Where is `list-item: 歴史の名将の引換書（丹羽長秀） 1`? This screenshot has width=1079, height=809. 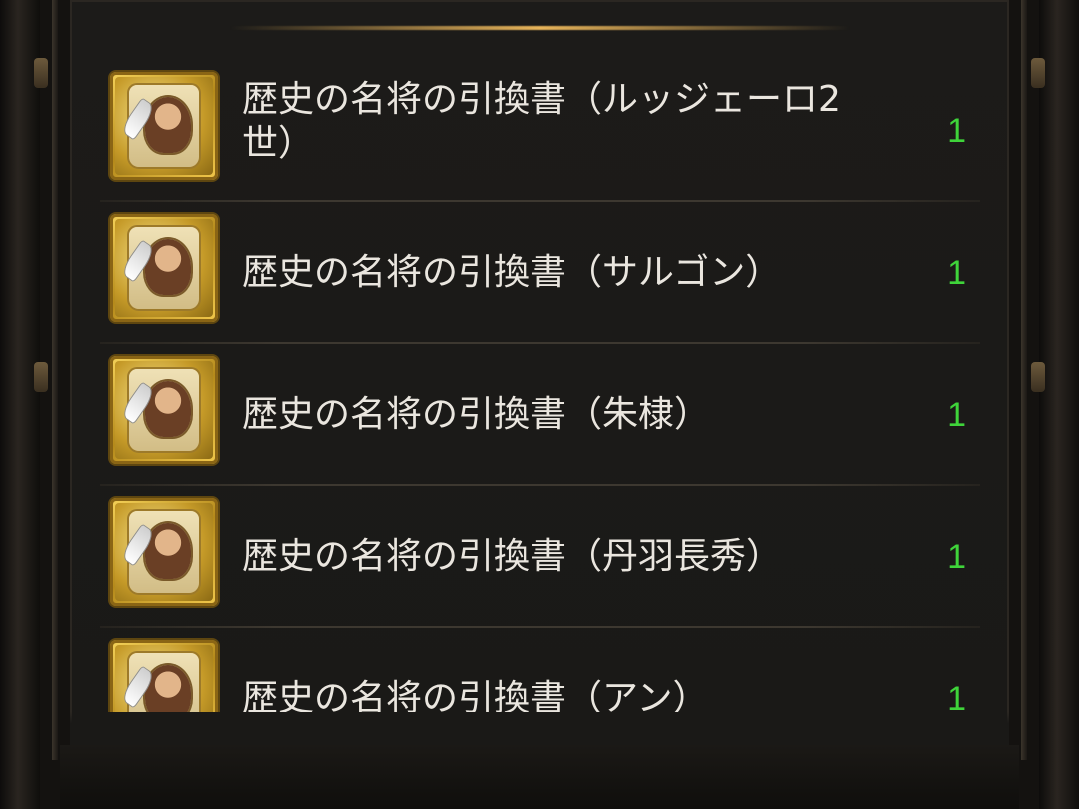 list-item: 歴史の名将の引換書（丹羽長秀） 1 is located at coordinates (540, 557).